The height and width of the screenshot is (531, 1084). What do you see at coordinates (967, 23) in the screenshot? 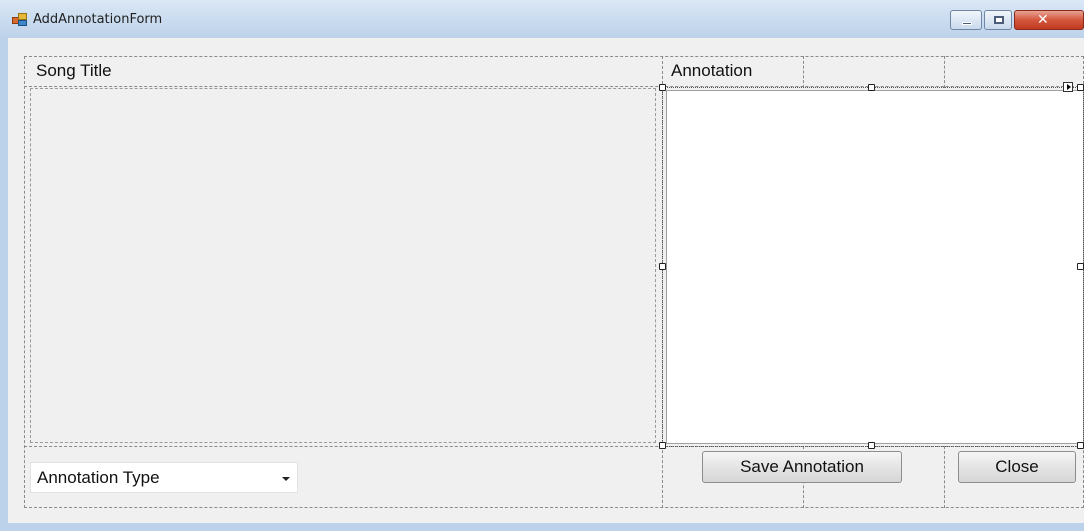
I see `minimize-icon` at bounding box center [967, 23].